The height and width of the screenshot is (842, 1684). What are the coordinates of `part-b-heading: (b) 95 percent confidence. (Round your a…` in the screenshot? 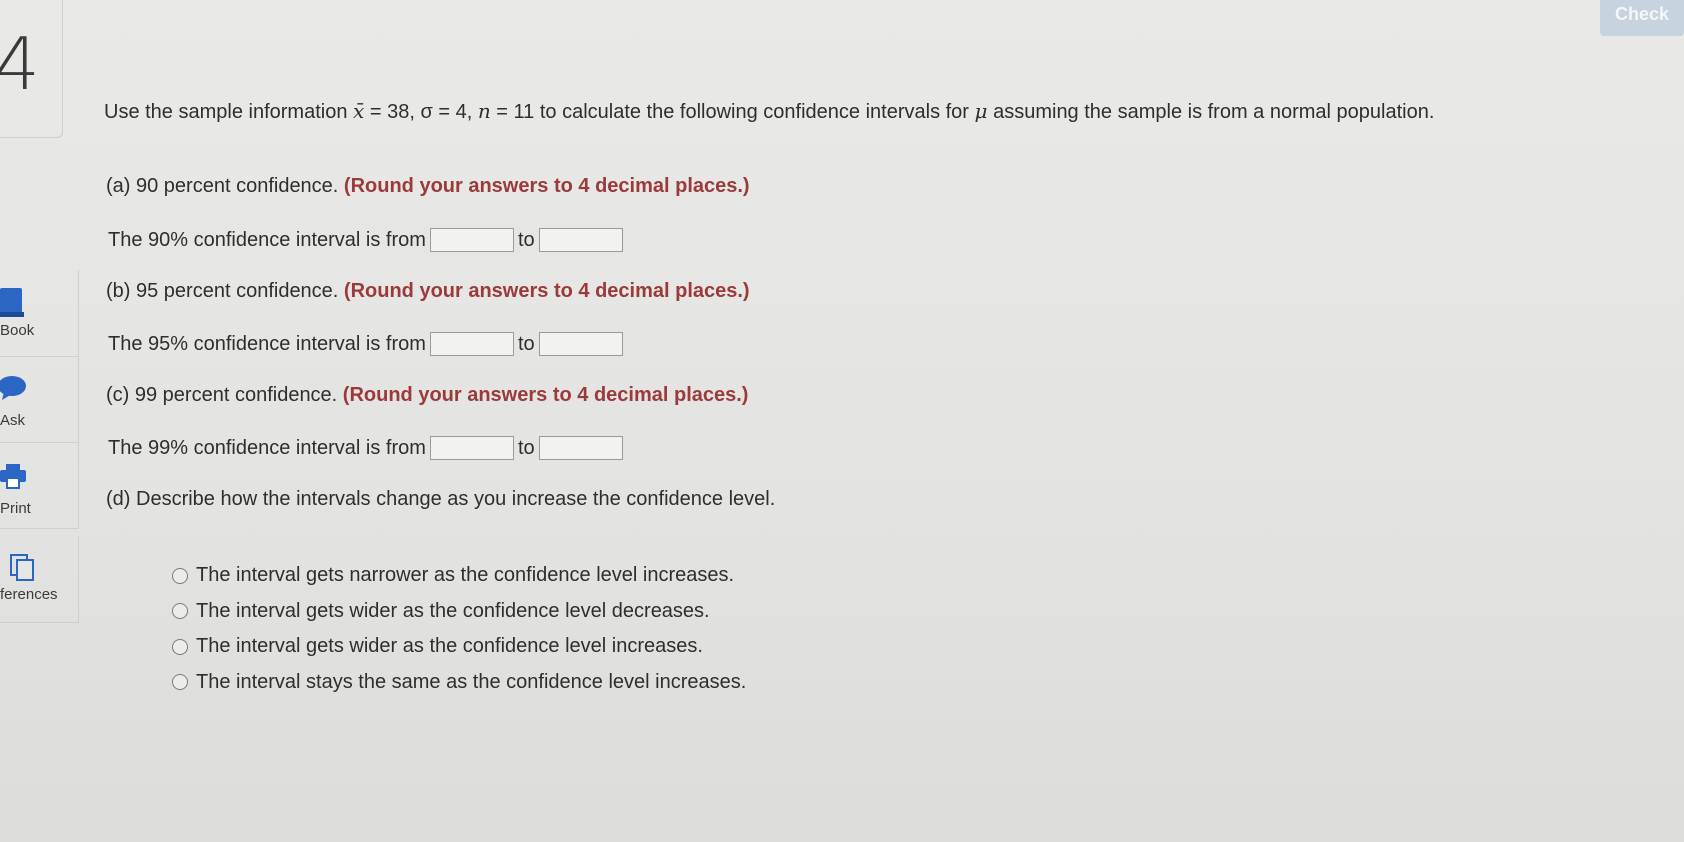 It's located at (428, 291).